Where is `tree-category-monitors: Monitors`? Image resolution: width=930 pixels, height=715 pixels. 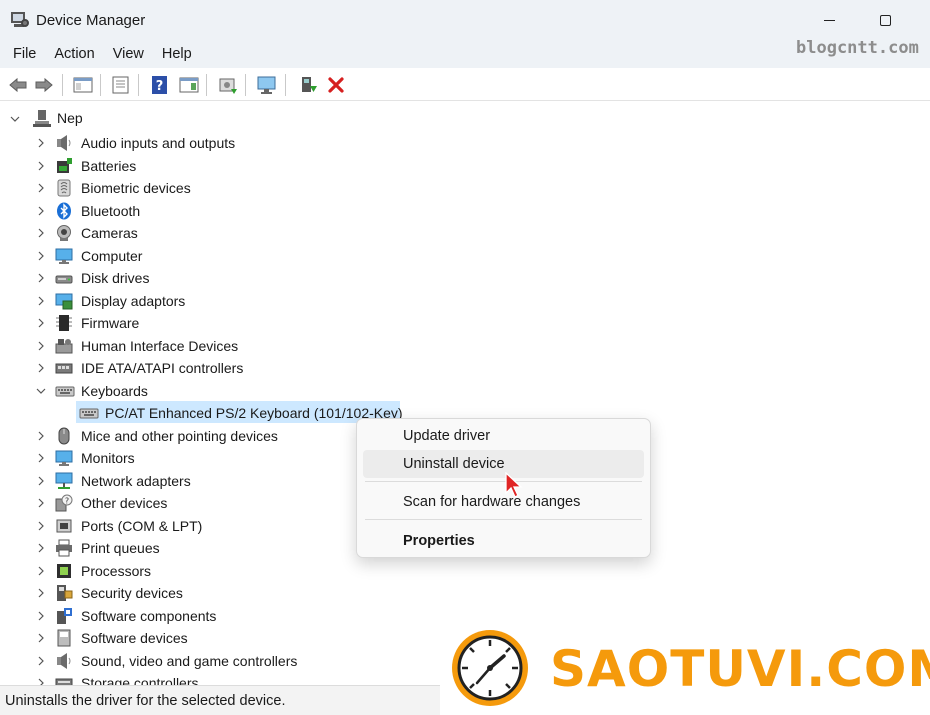
tree-category-monitors: Monitors is located at coordinates (108, 458).